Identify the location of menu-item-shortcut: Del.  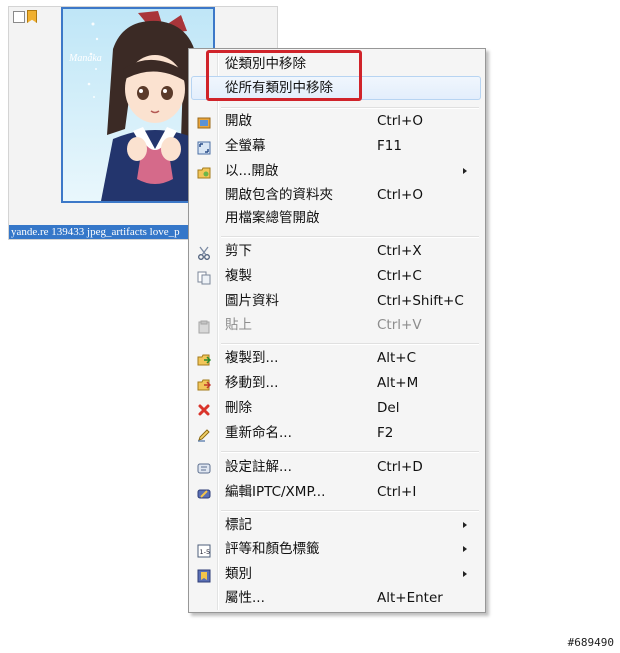
(388, 408).